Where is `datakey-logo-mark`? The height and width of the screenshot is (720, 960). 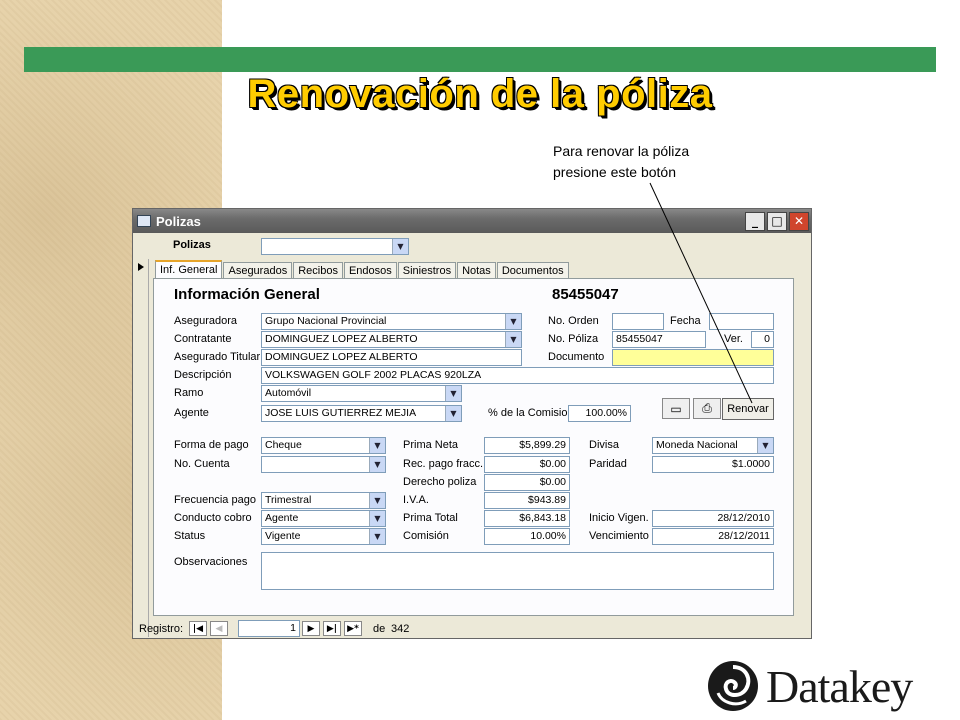 datakey-logo-mark is located at coordinates (733, 686).